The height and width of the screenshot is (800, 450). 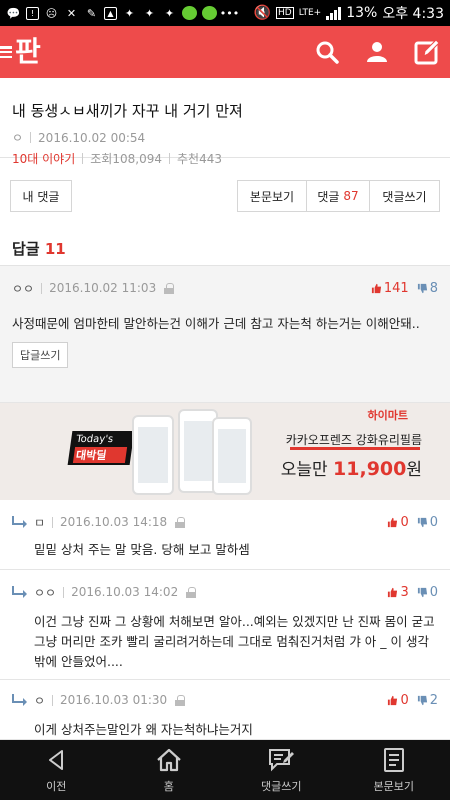 I want to click on notification-icons: 💬 ! ☹ ✕ ✎ ▲ ✦ ✦ ✦ •••, so click(x=123, y=13).